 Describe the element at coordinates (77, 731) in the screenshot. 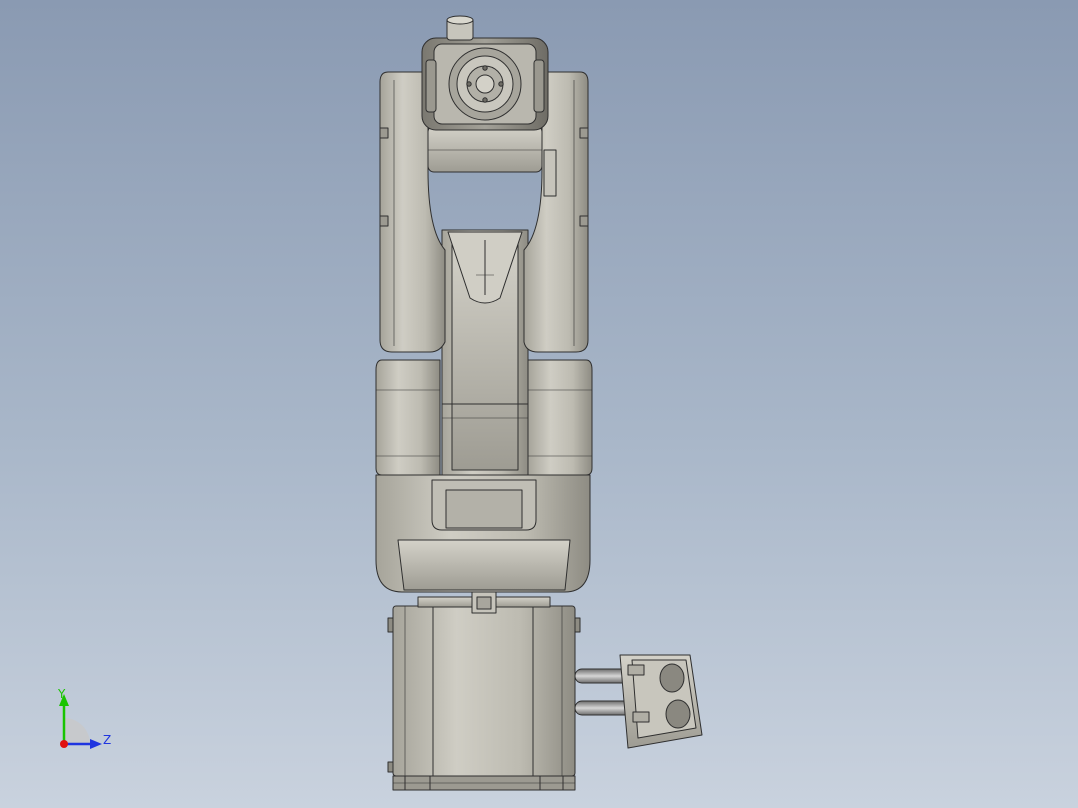

I see `triad-arc` at that location.